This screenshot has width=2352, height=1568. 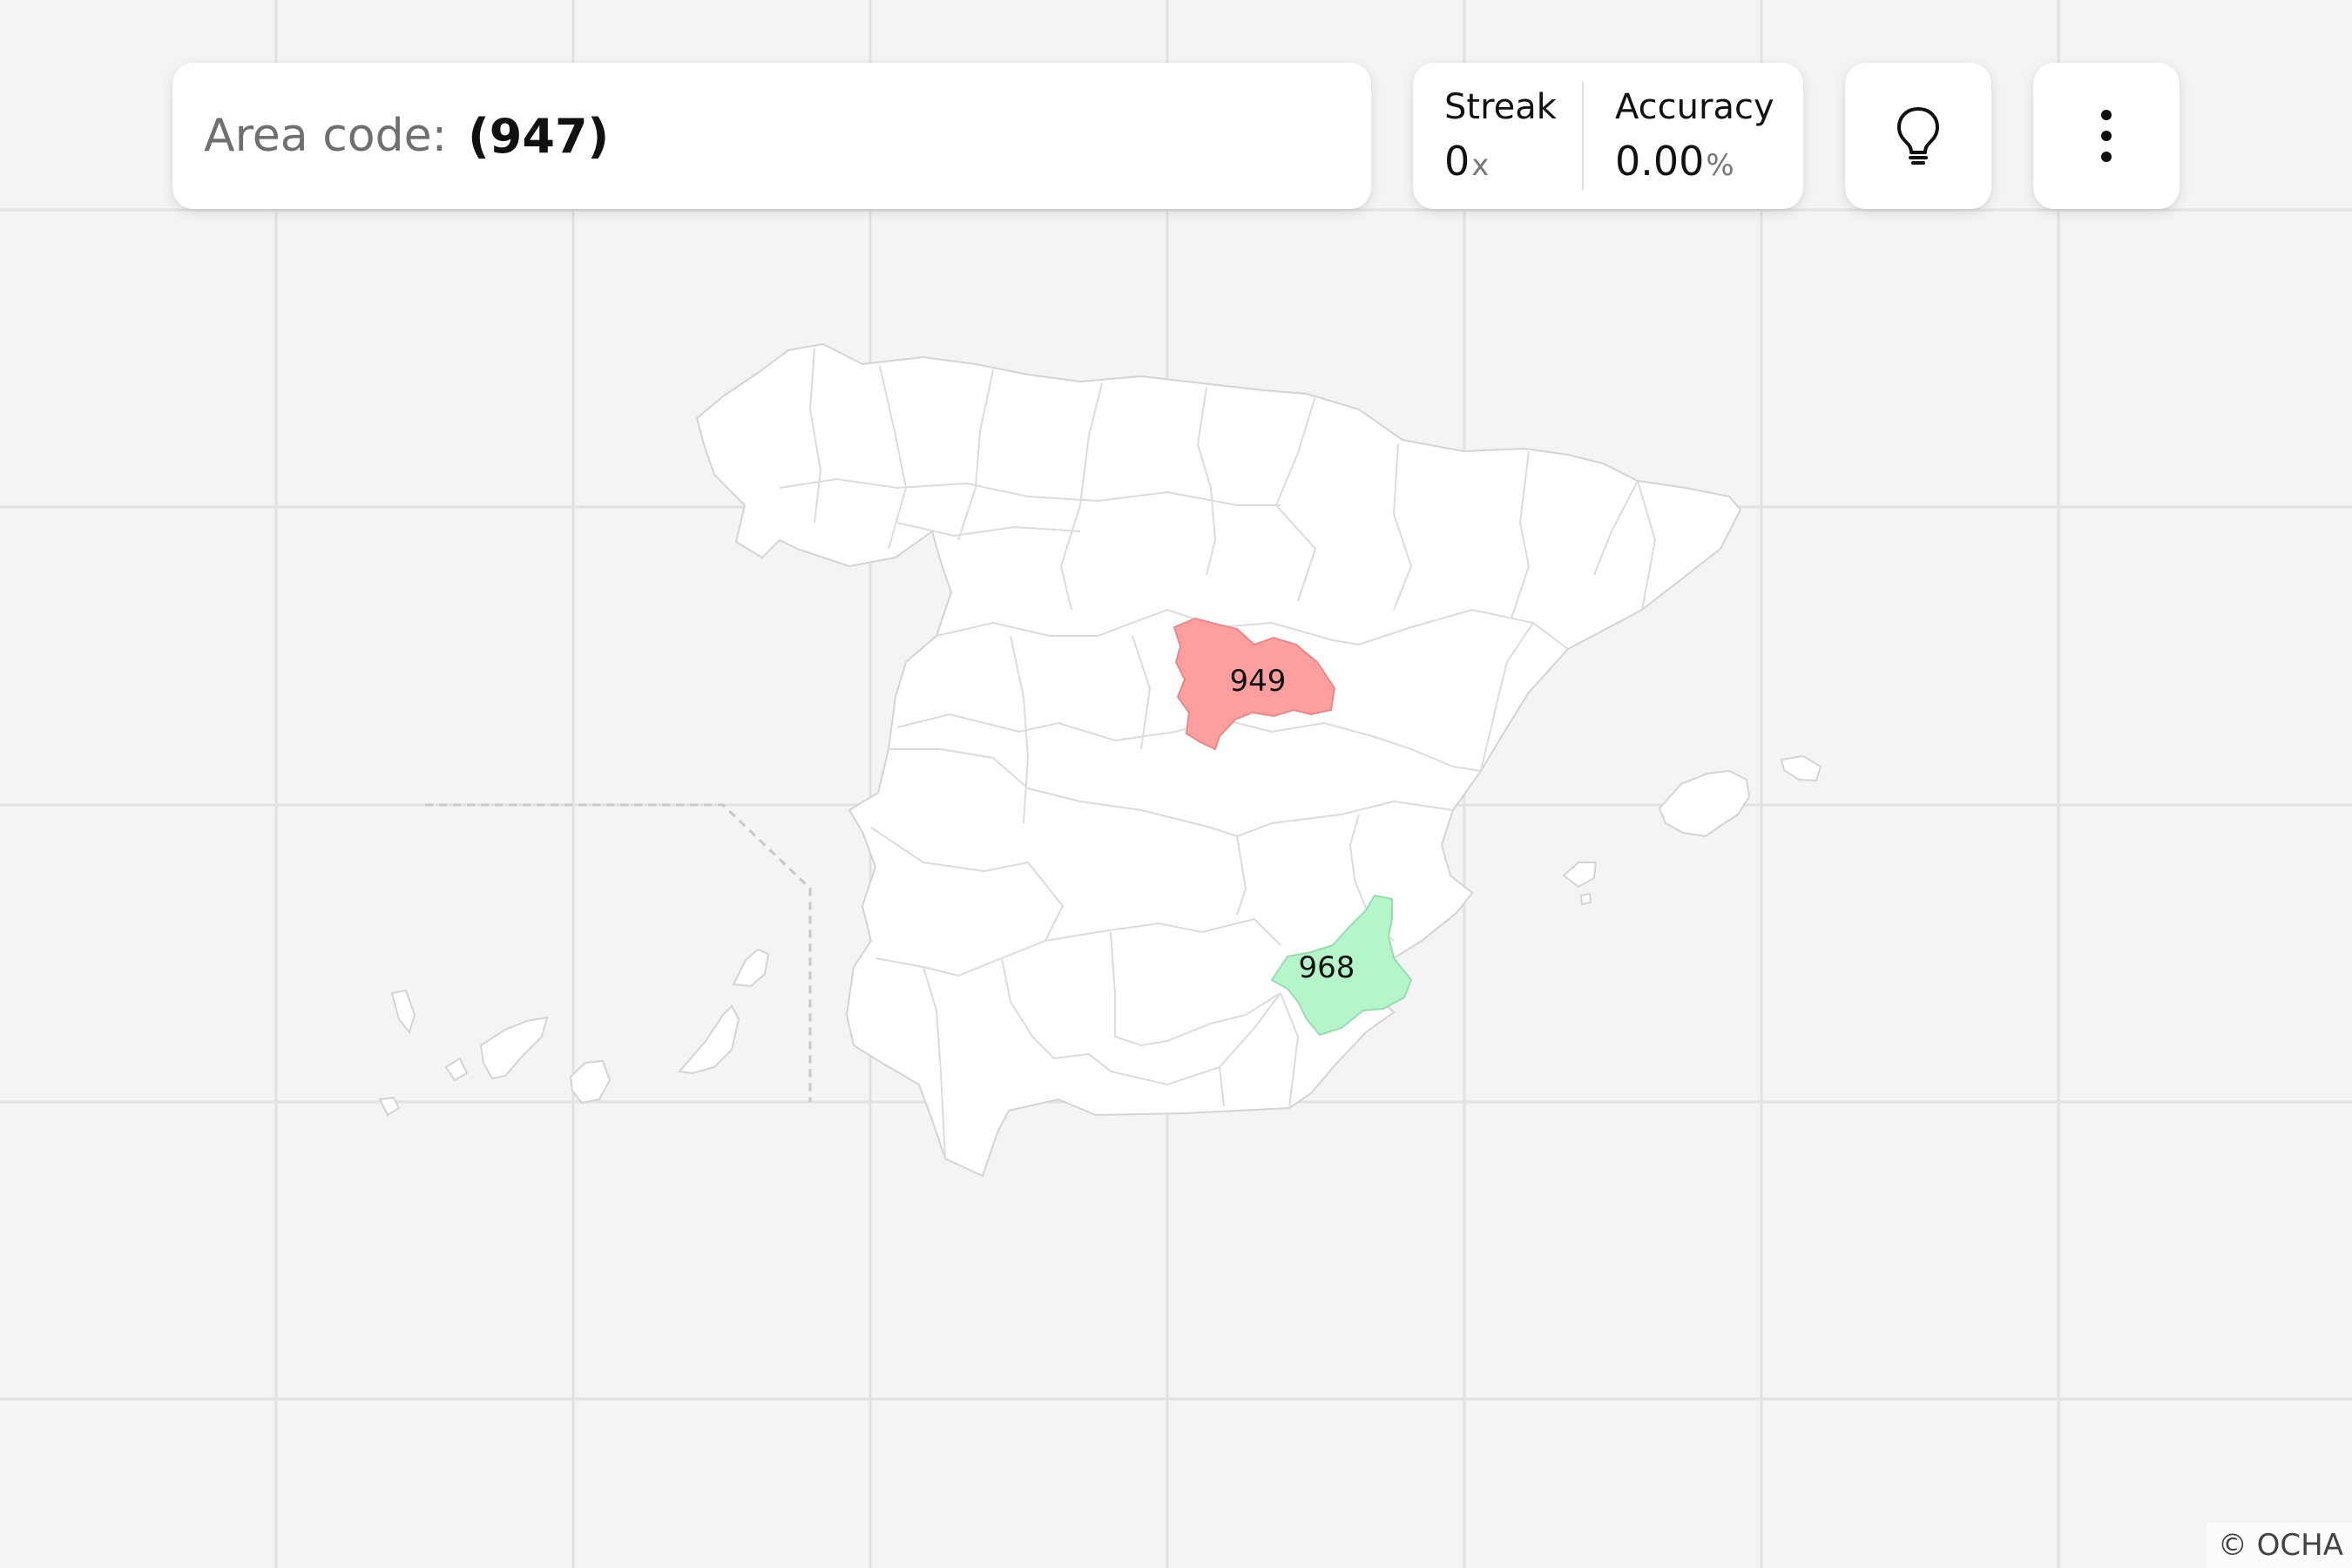 I want to click on lightbulb-icon, so click(x=1918, y=136).